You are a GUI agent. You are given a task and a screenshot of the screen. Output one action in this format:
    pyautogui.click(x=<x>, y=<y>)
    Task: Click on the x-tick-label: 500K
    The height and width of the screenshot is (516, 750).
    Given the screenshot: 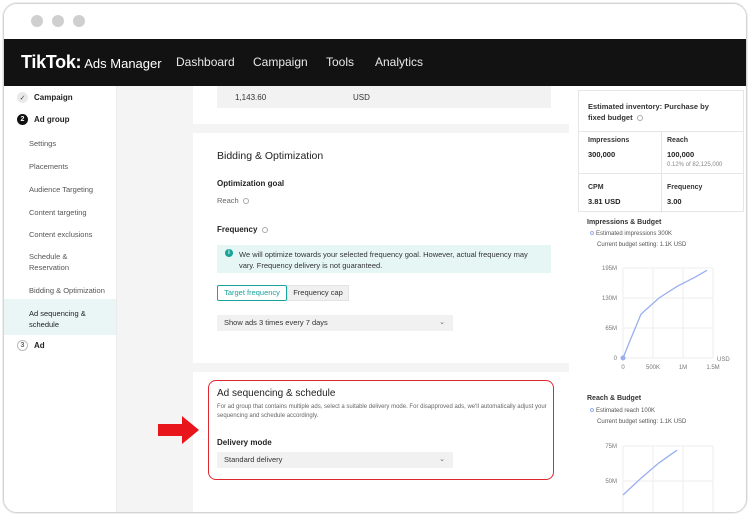 What is the action you would take?
    pyautogui.click(x=653, y=368)
    